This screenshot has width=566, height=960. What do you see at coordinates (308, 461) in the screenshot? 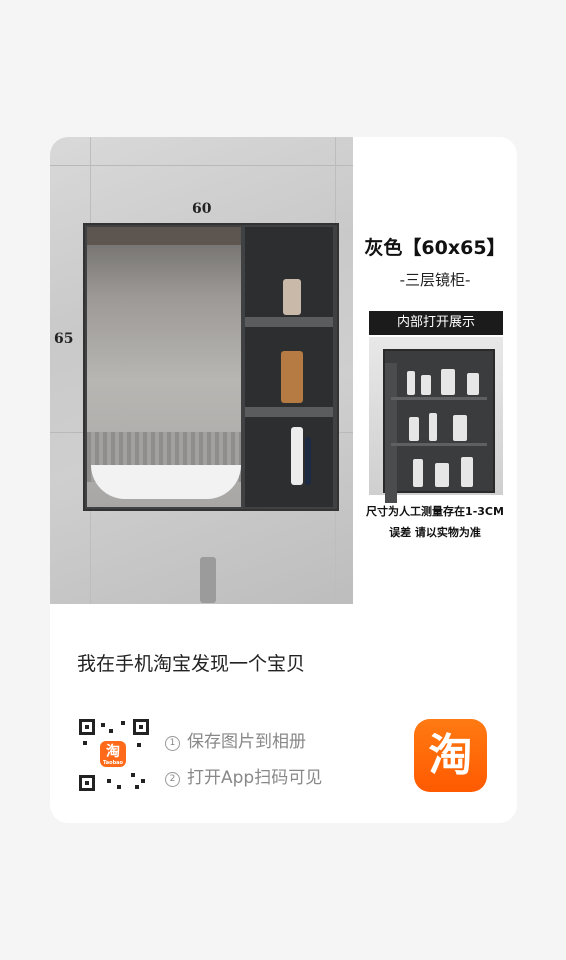
I see `toothbrush` at bounding box center [308, 461].